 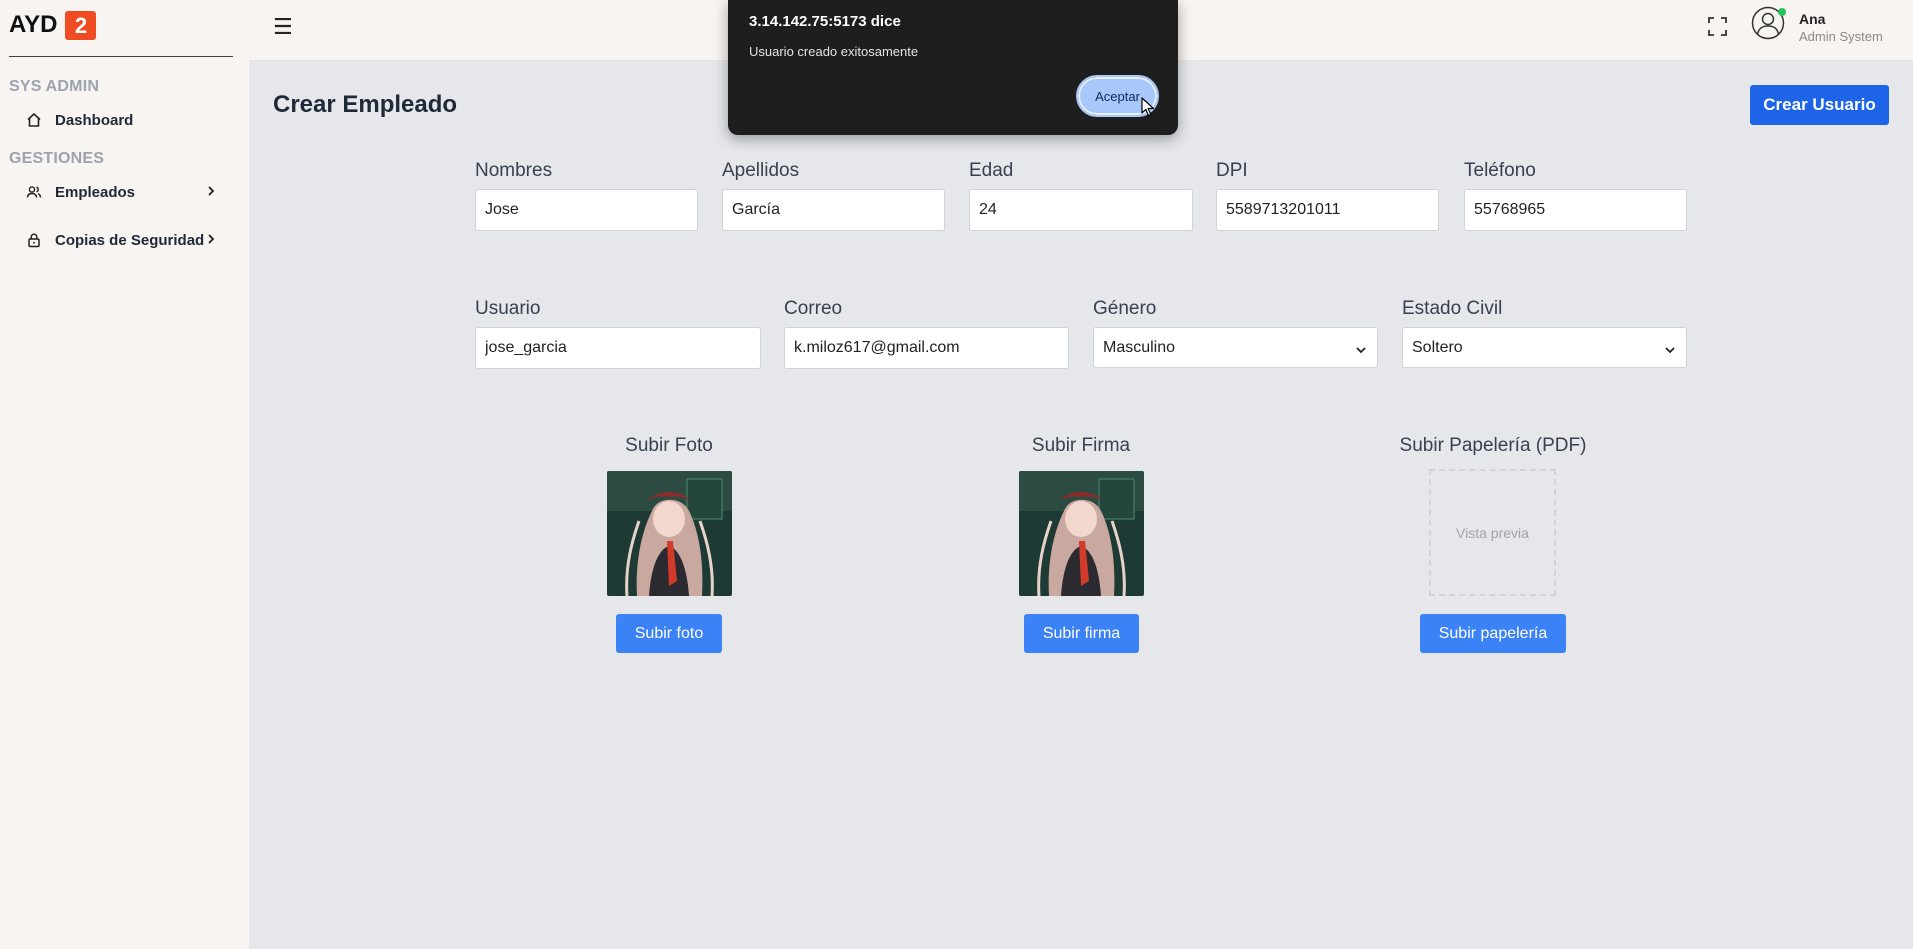 What do you see at coordinates (1235, 347) in the screenshot?
I see `genero-select: Masculino` at bounding box center [1235, 347].